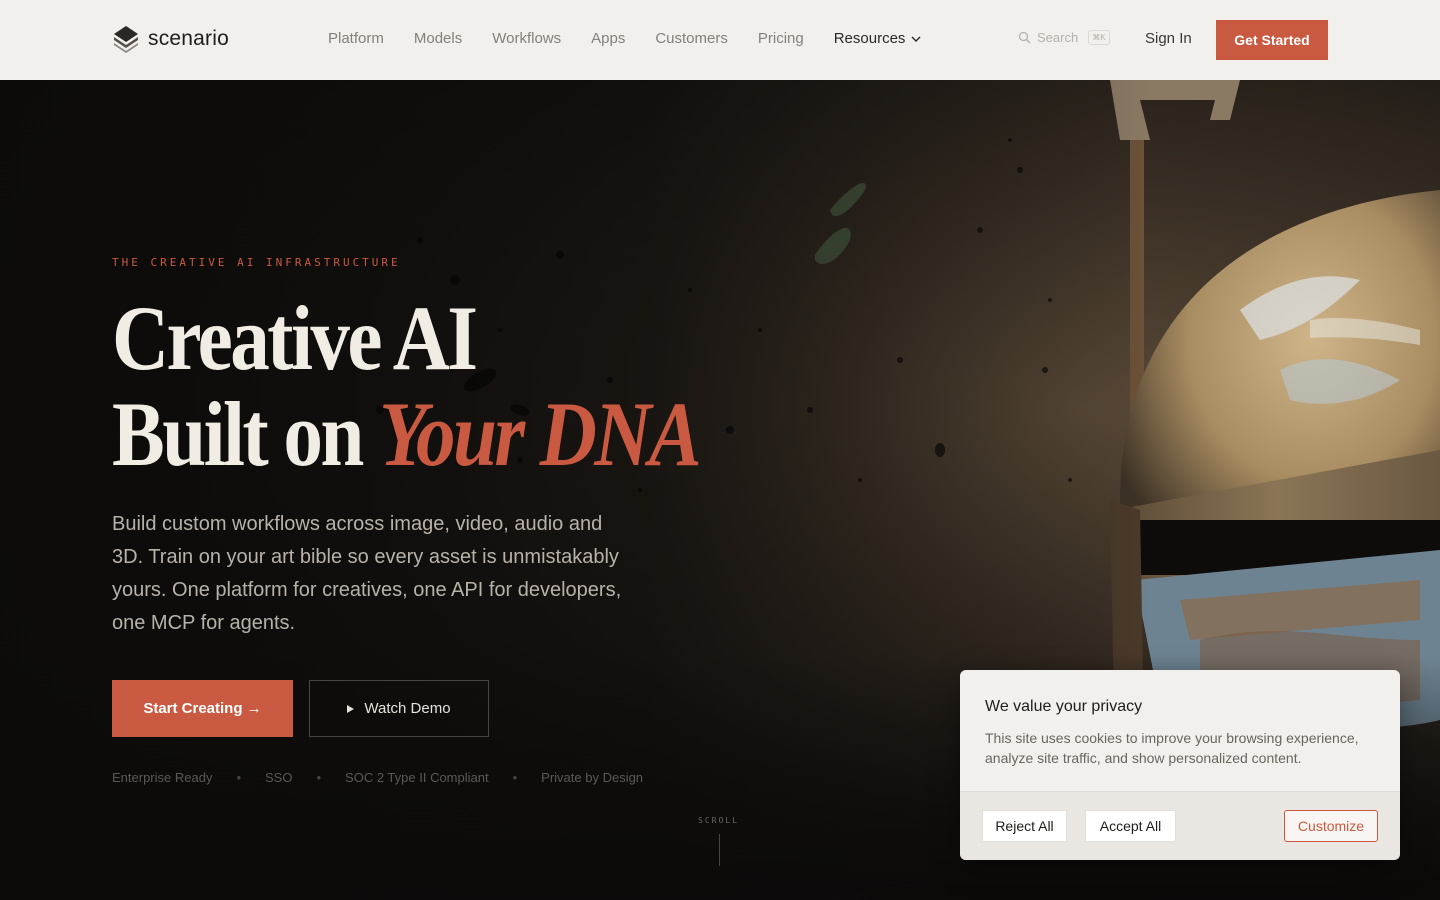  I want to click on hero-eyebrow: THE CREATIVE AI INFRASTRUCTURE, so click(256, 262).